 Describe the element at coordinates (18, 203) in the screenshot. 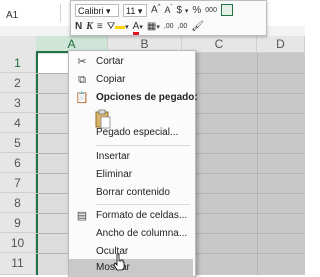

I see `row-header-8: 8` at that location.